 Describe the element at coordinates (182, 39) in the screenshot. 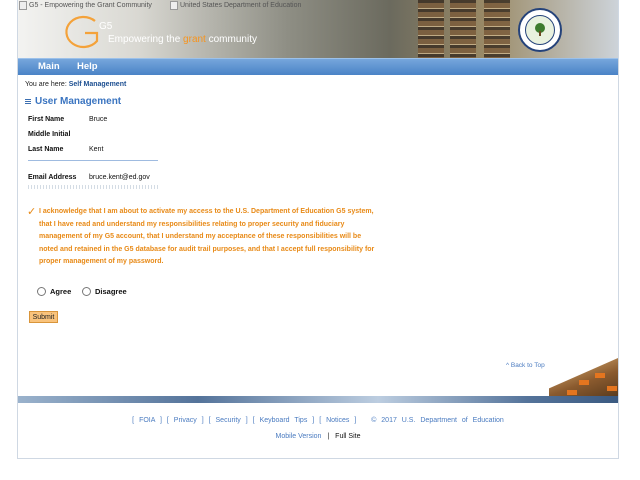

I see `tagline: Empowering the grant community` at that location.